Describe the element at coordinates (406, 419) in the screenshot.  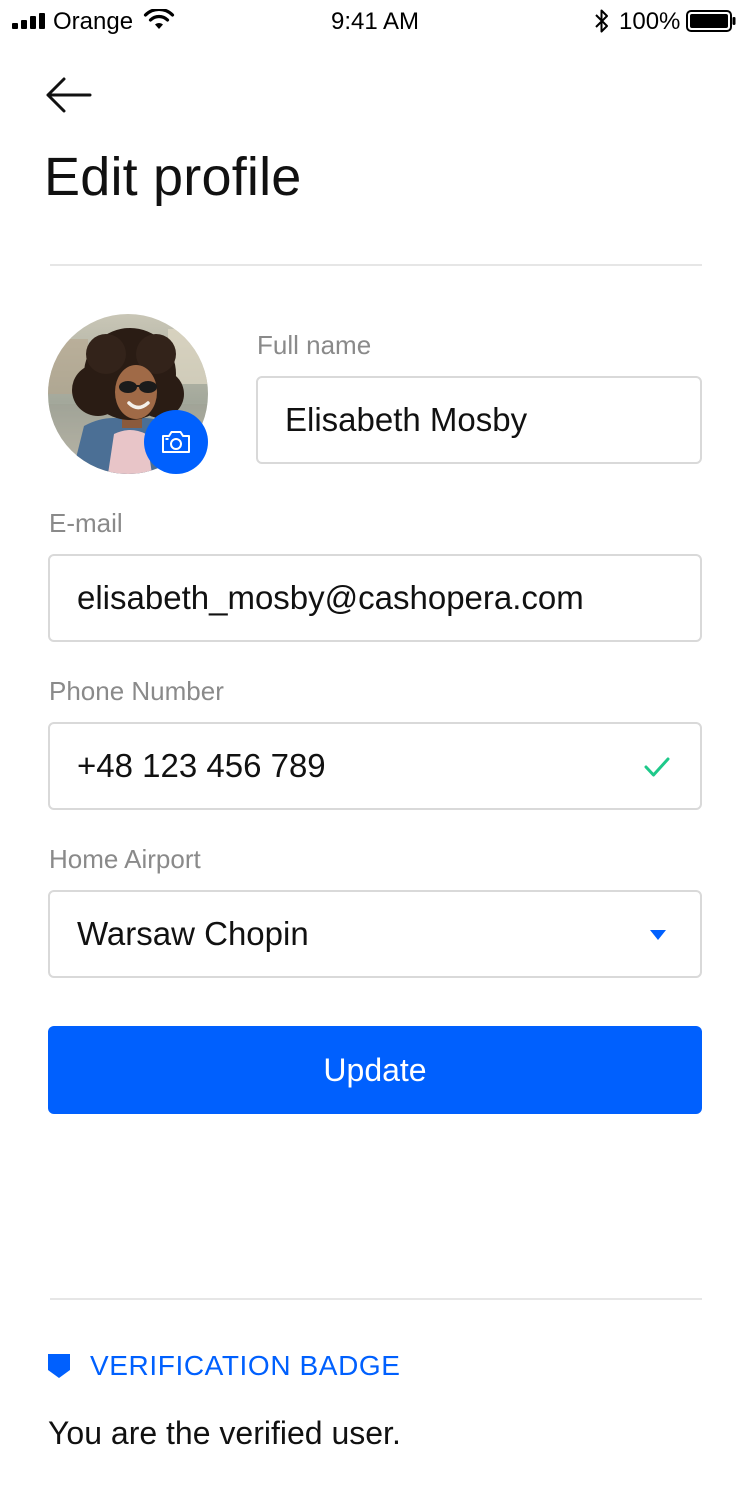
I see `full-name-value: Elisabeth Mosby` at that location.